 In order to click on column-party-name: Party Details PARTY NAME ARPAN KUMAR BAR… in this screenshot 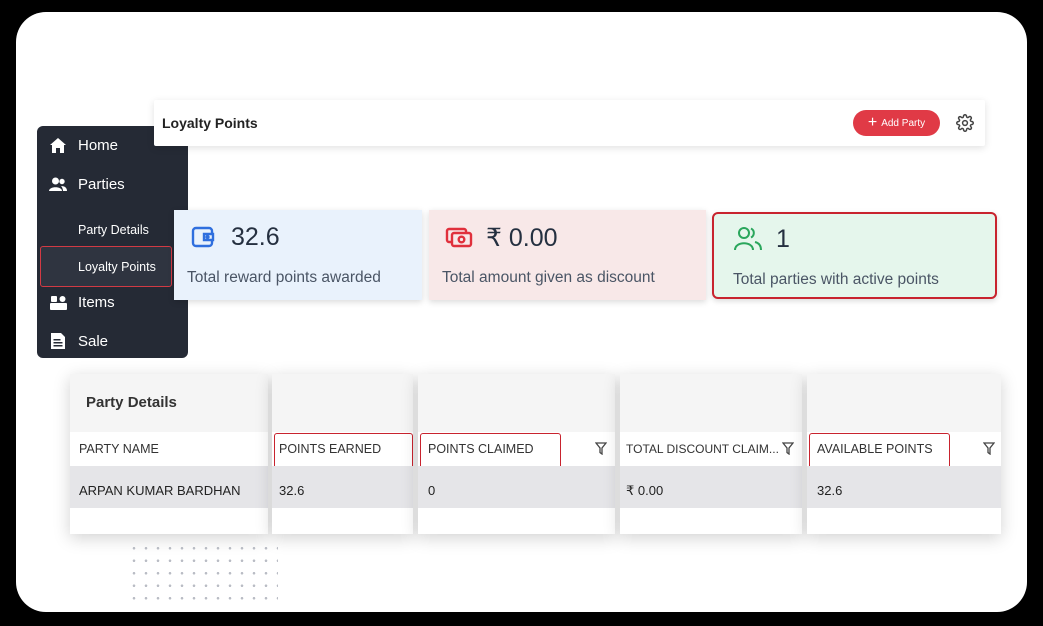, I will do `click(169, 454)`.